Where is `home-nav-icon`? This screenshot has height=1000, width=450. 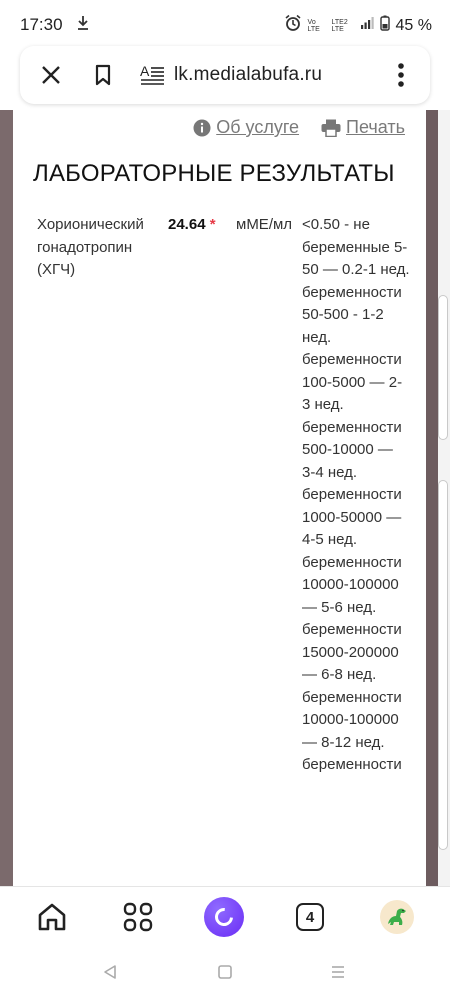
home-nav-icon is located at coordinates (225, 974).